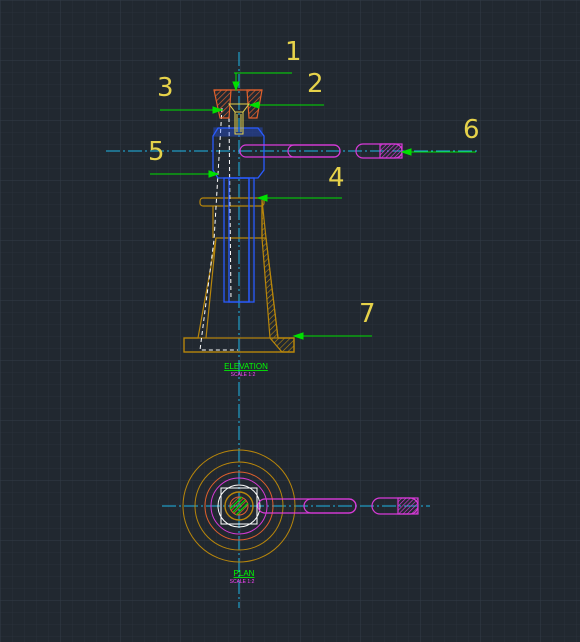 This screenshot has width=580, height=642. I want to click on plan-scale: SCALE 1:2, so click(242, 582).